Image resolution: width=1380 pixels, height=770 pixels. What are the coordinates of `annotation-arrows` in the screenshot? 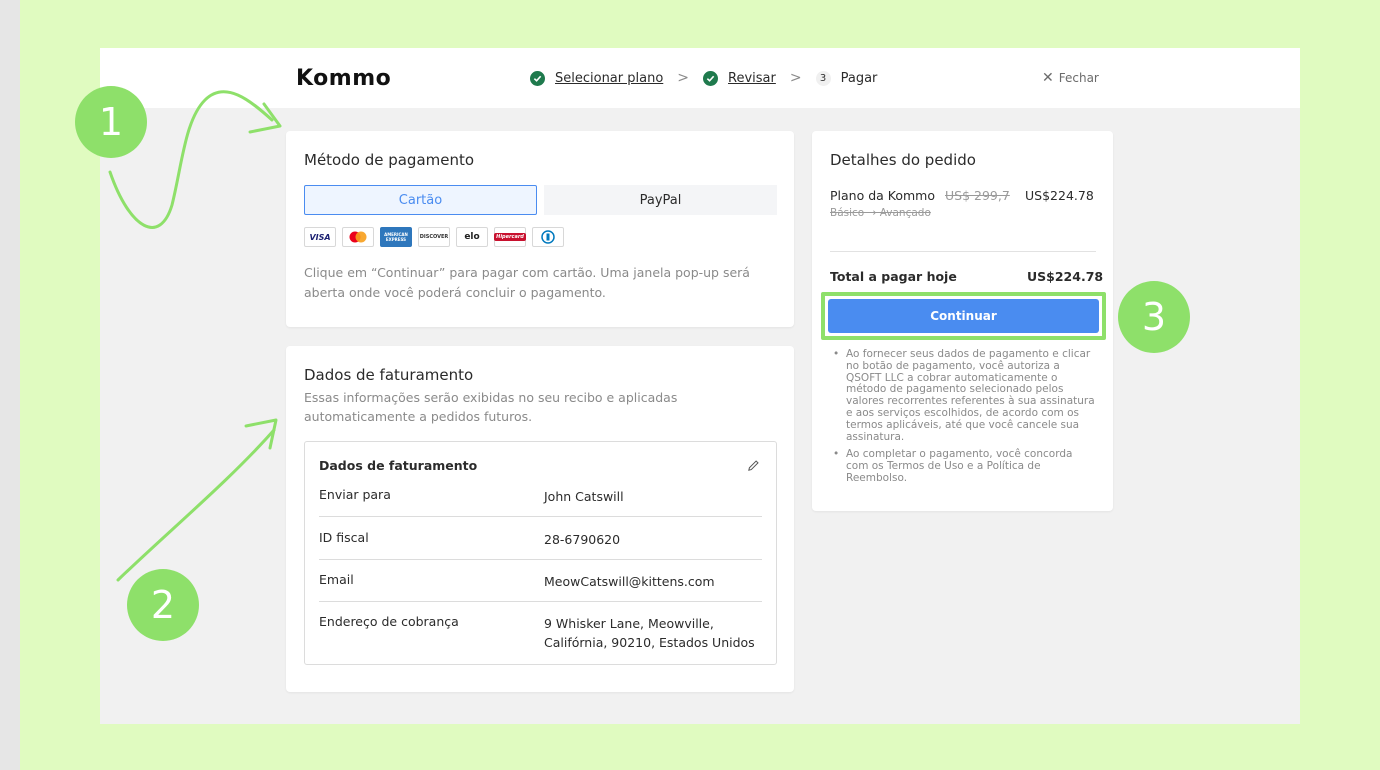 It's located at (195, 336).